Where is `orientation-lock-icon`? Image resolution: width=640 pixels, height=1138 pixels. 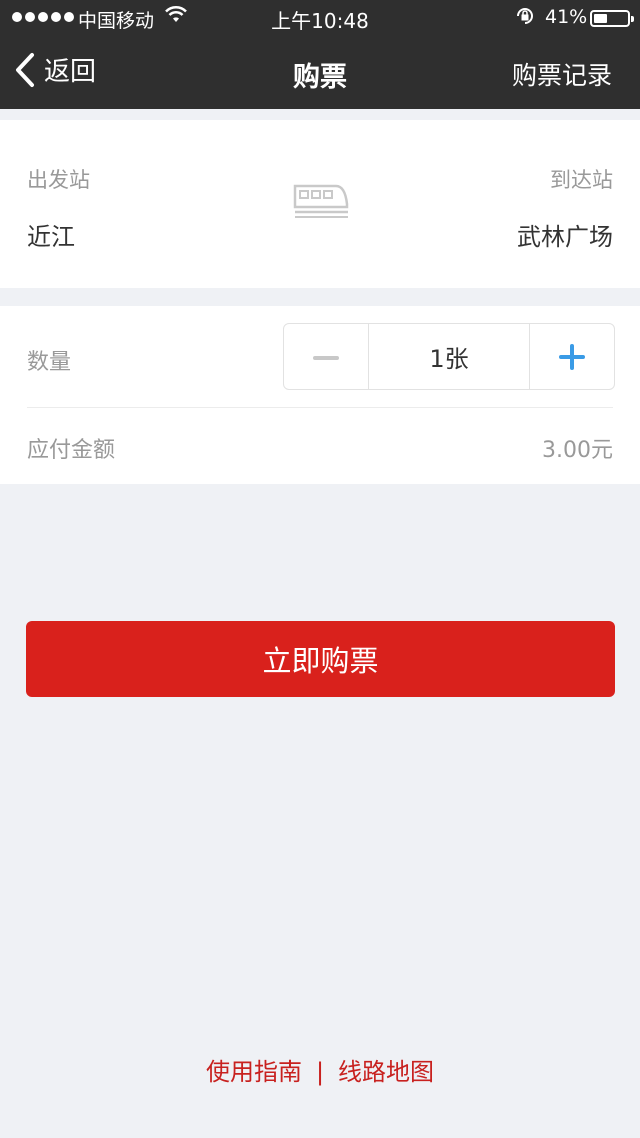 orientation-lock-icon is located at coordinates (525, 18).